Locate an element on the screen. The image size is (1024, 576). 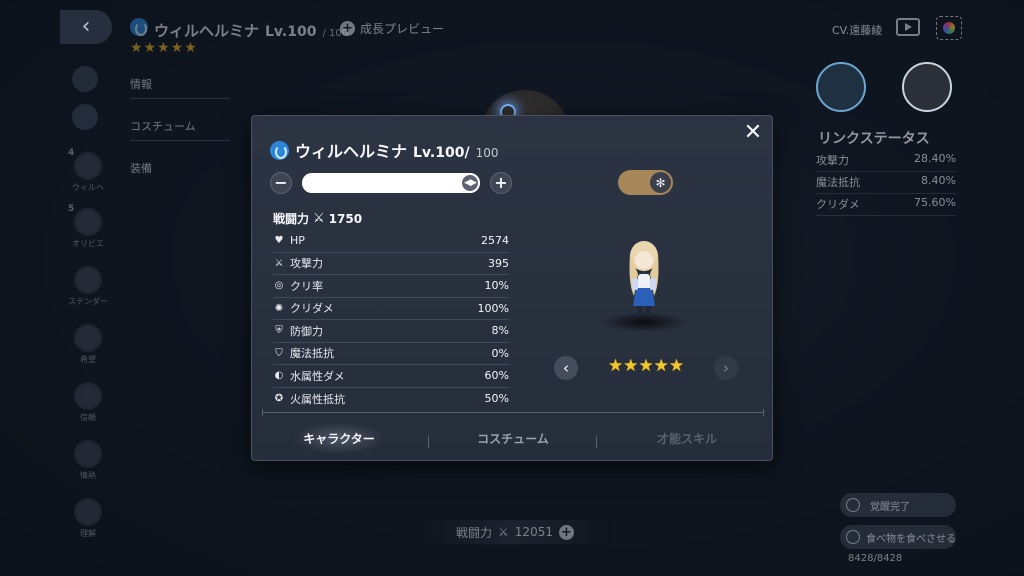
tab-character: キャラクター is located at coordinates (339, 437).